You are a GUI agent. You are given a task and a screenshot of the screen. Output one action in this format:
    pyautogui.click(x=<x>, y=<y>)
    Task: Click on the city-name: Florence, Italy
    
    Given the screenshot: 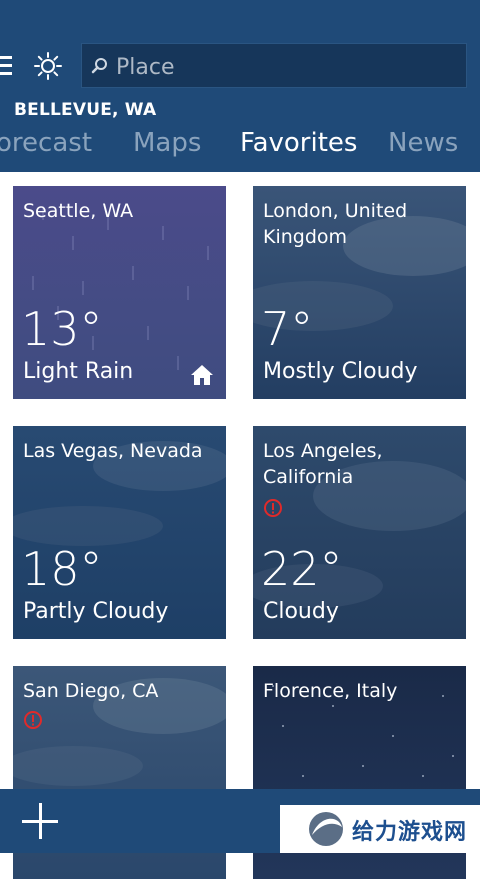 What is the action you would take?
    pyautogui.click(x=330, y=691)
    